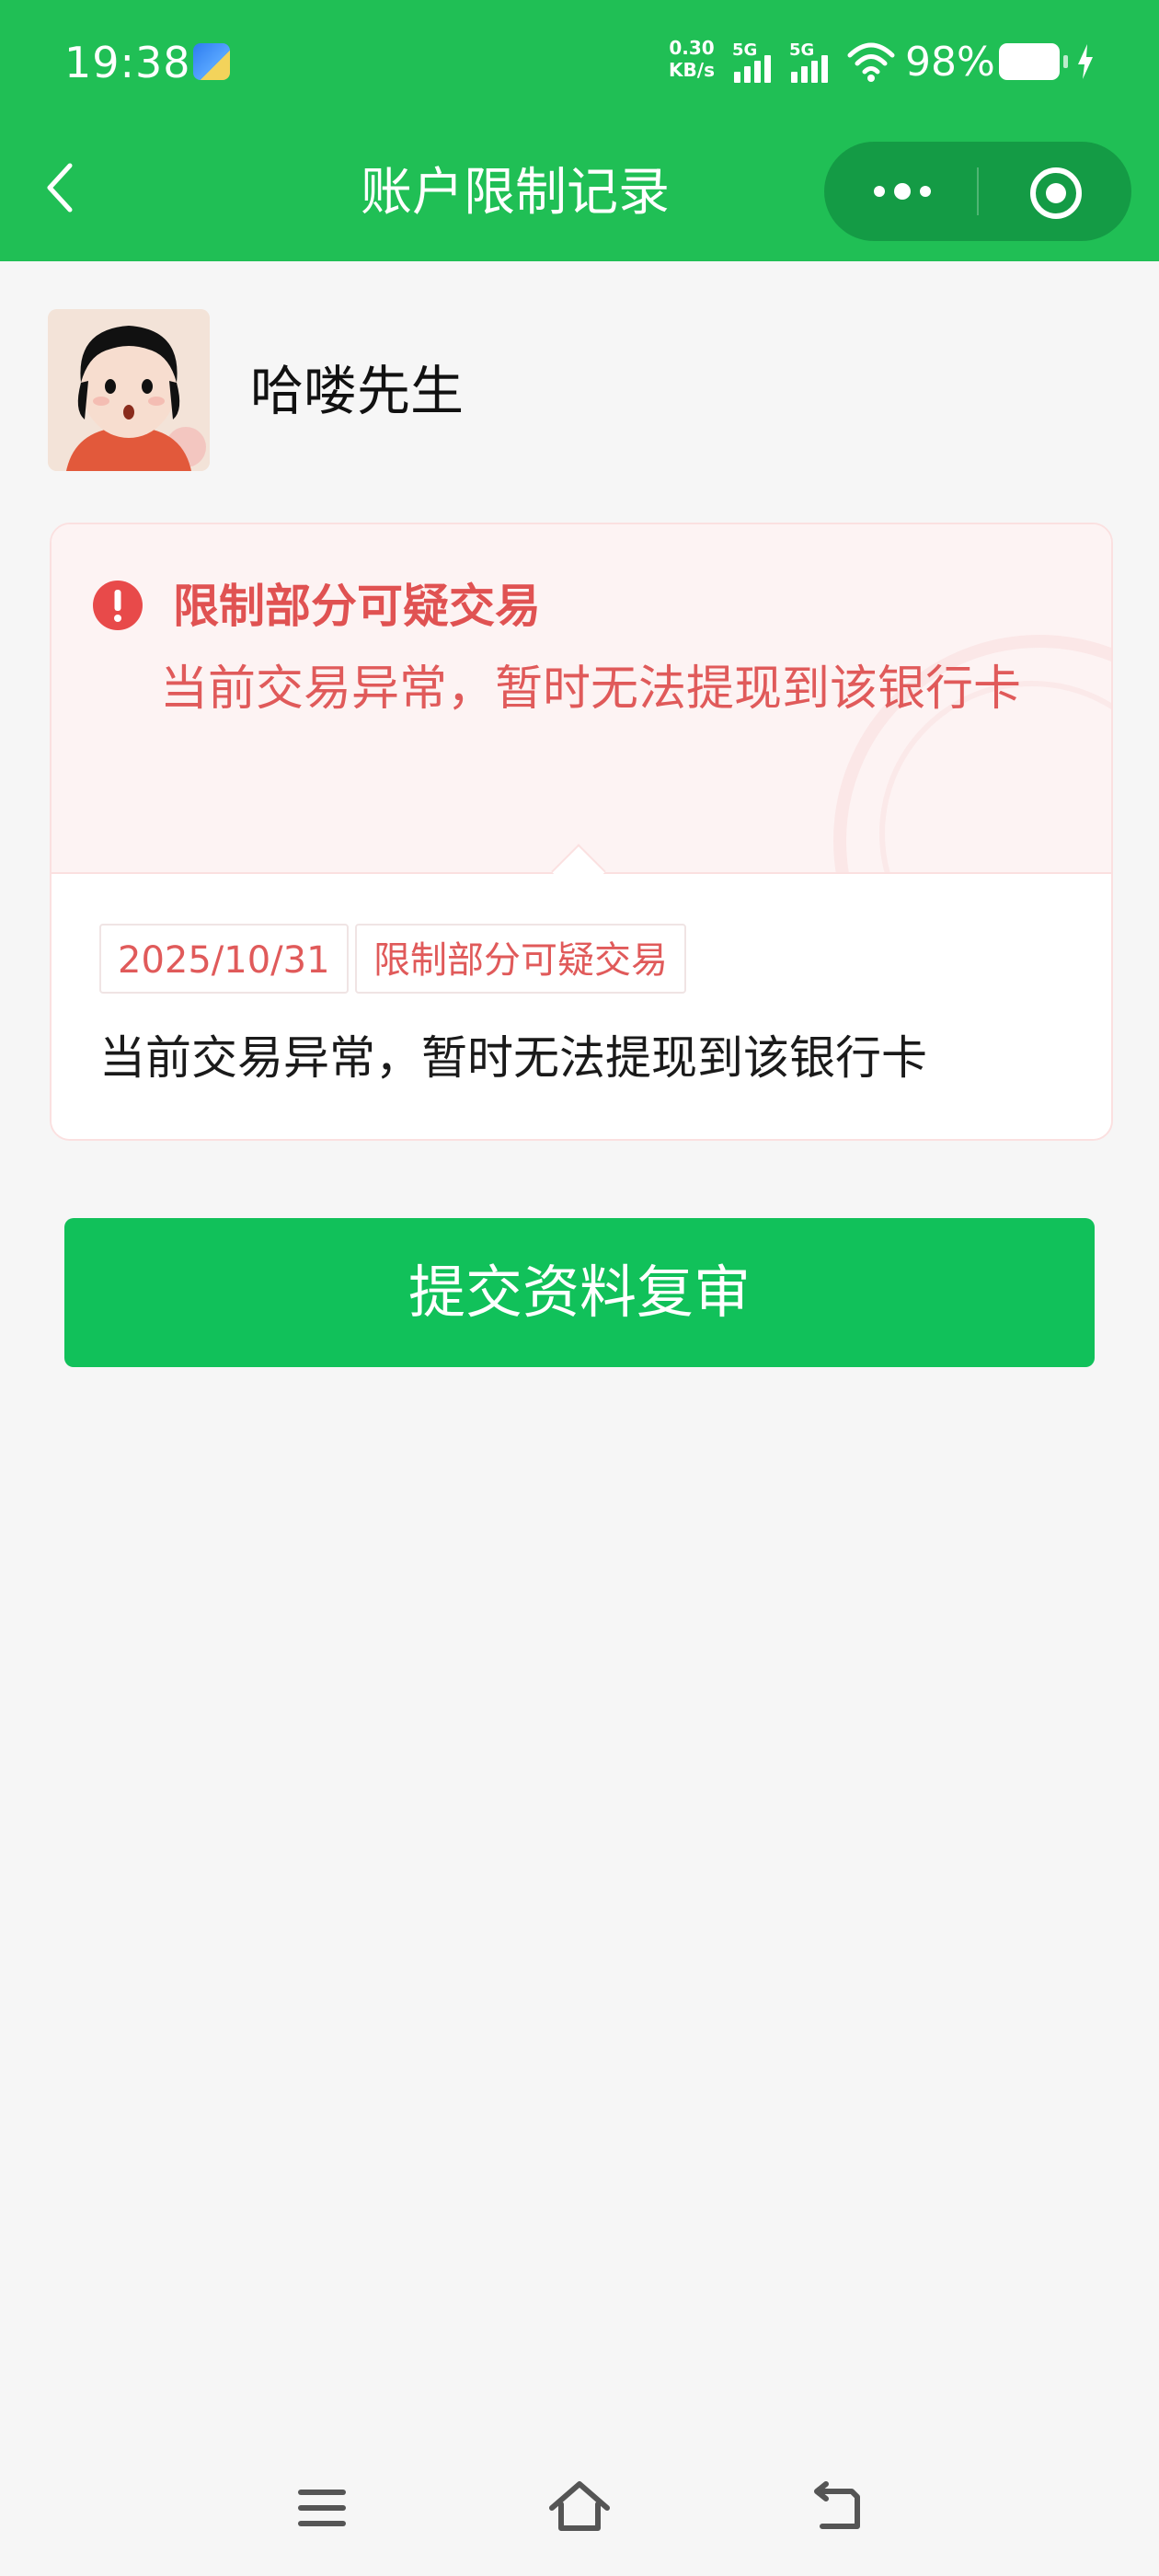  What do you see at coordinates (579, 2508) in the screenshot?
I see `home-icon` at bounding box center [579, 2508].